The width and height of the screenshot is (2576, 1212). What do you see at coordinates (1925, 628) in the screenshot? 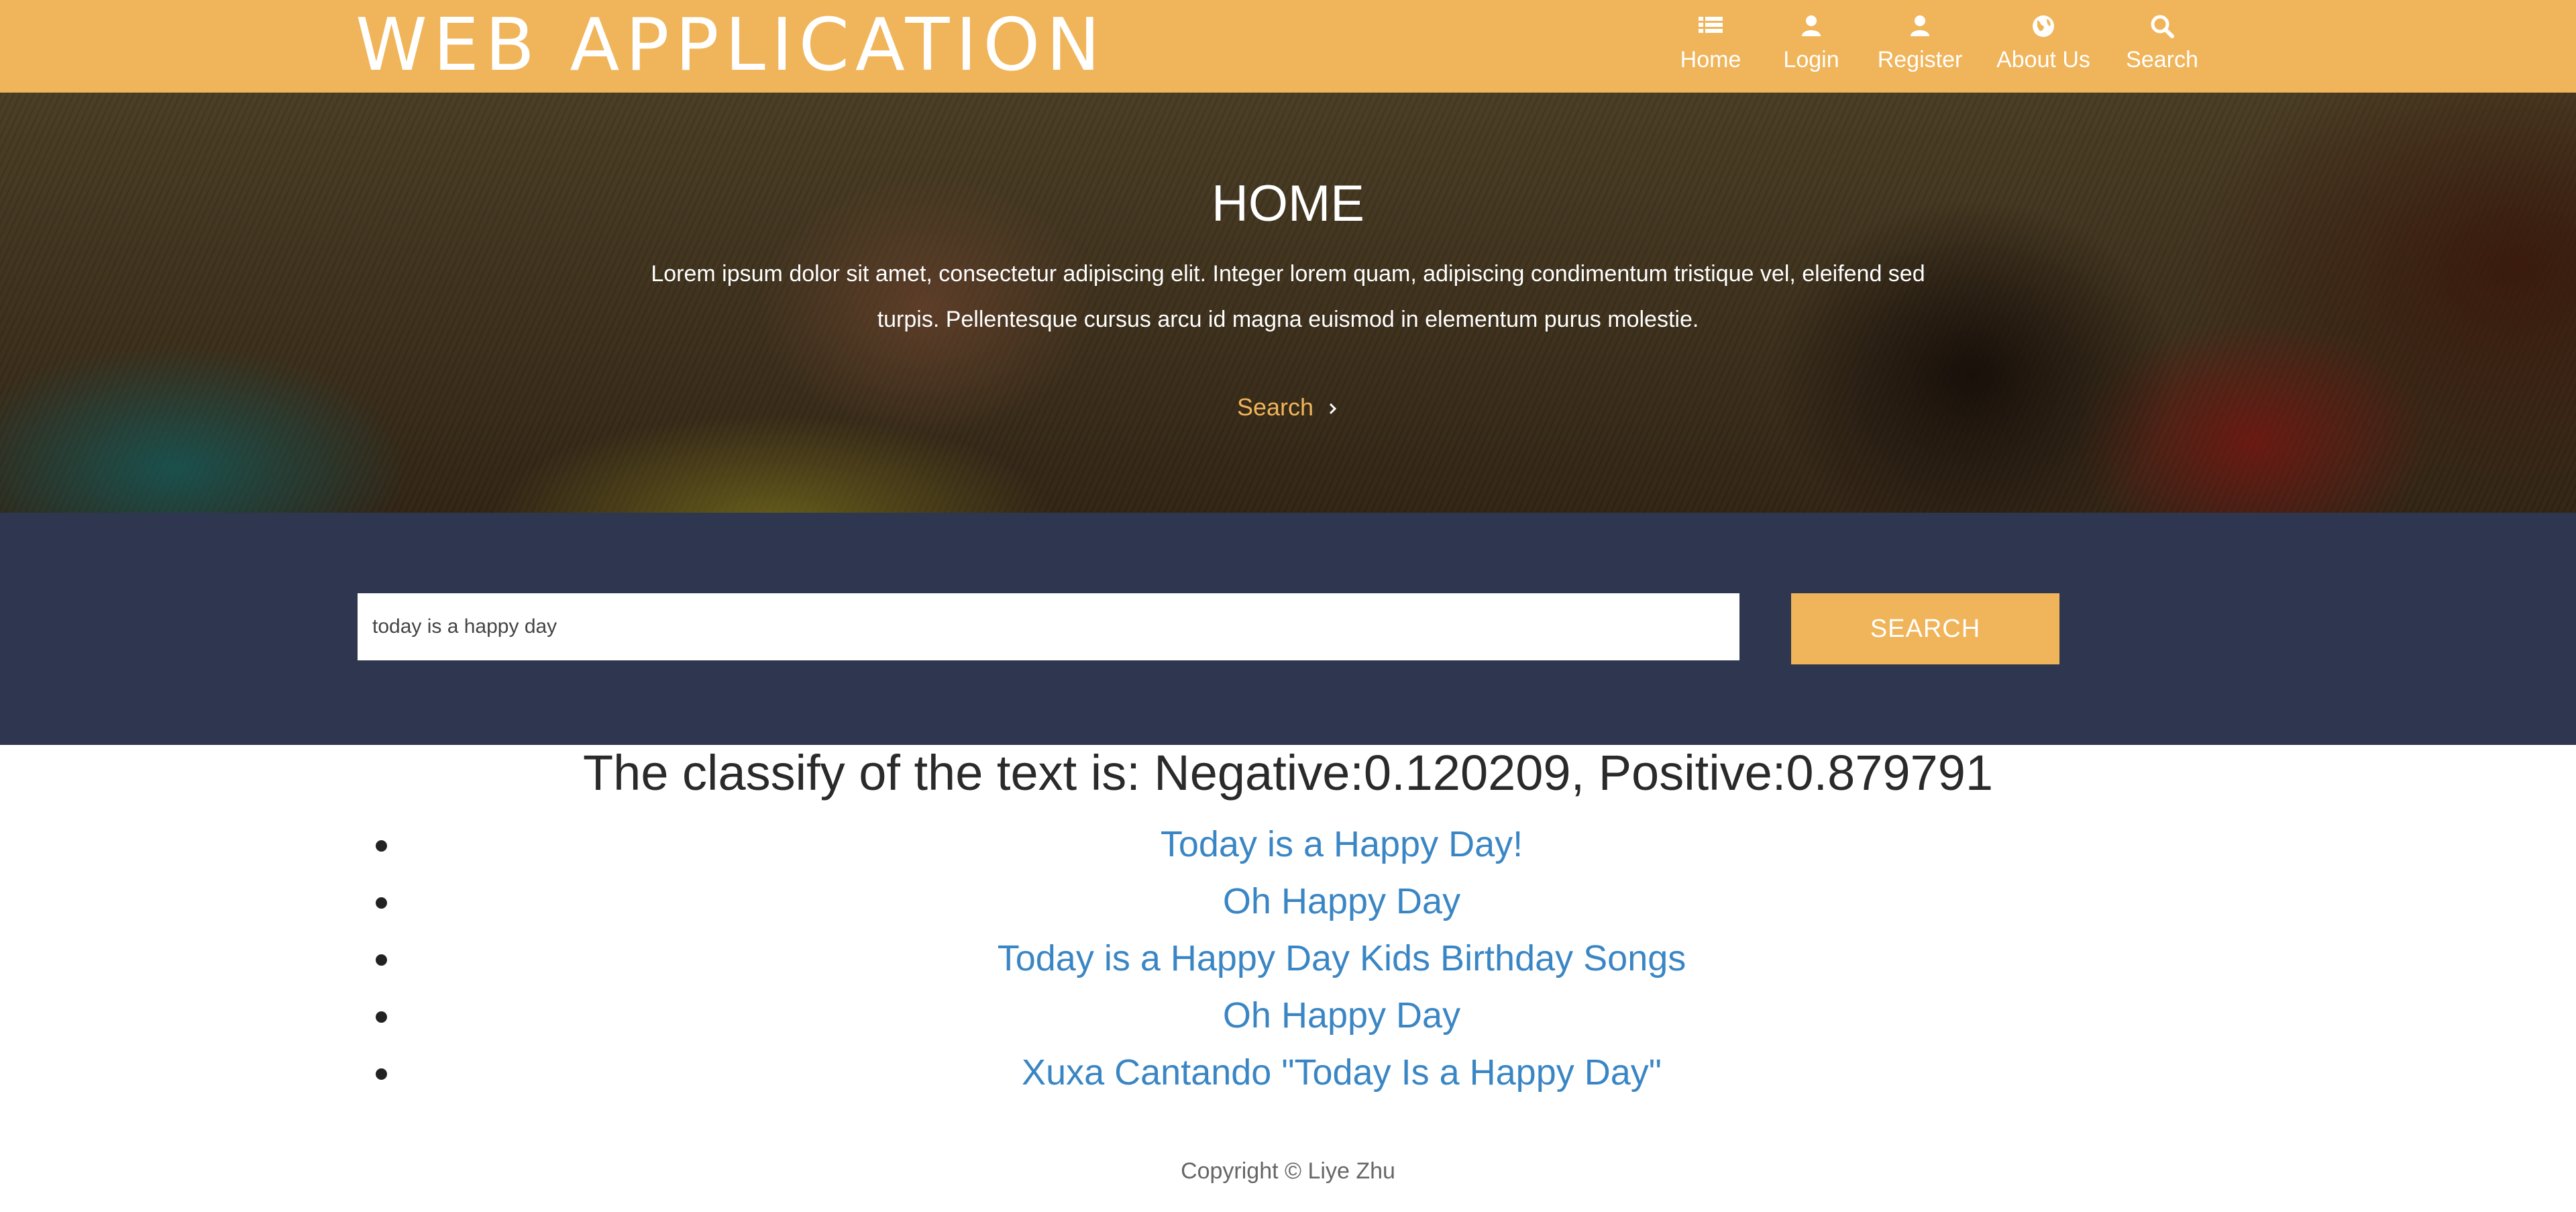
I see `search-button: SEARCH` at bounding box center [1925, 628].